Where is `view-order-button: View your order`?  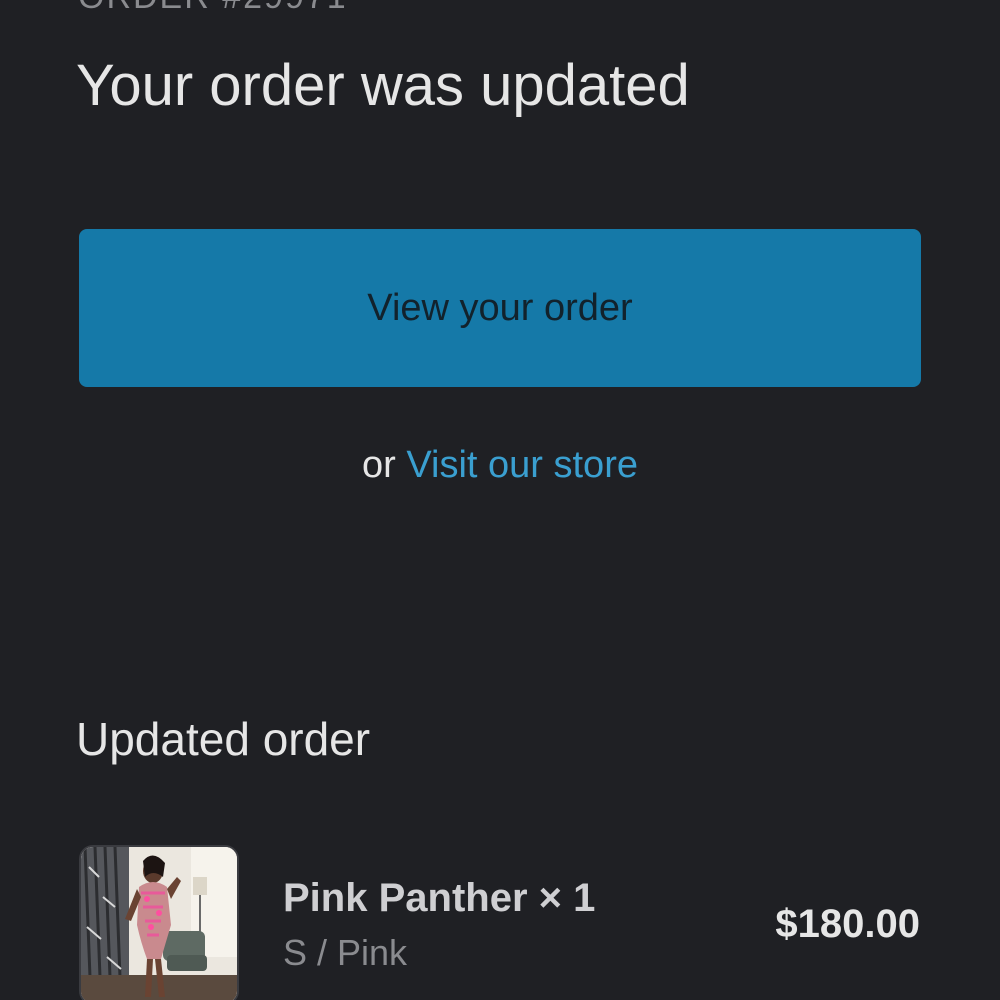
view-order-button: View your order is located at coordinates (500, 308).